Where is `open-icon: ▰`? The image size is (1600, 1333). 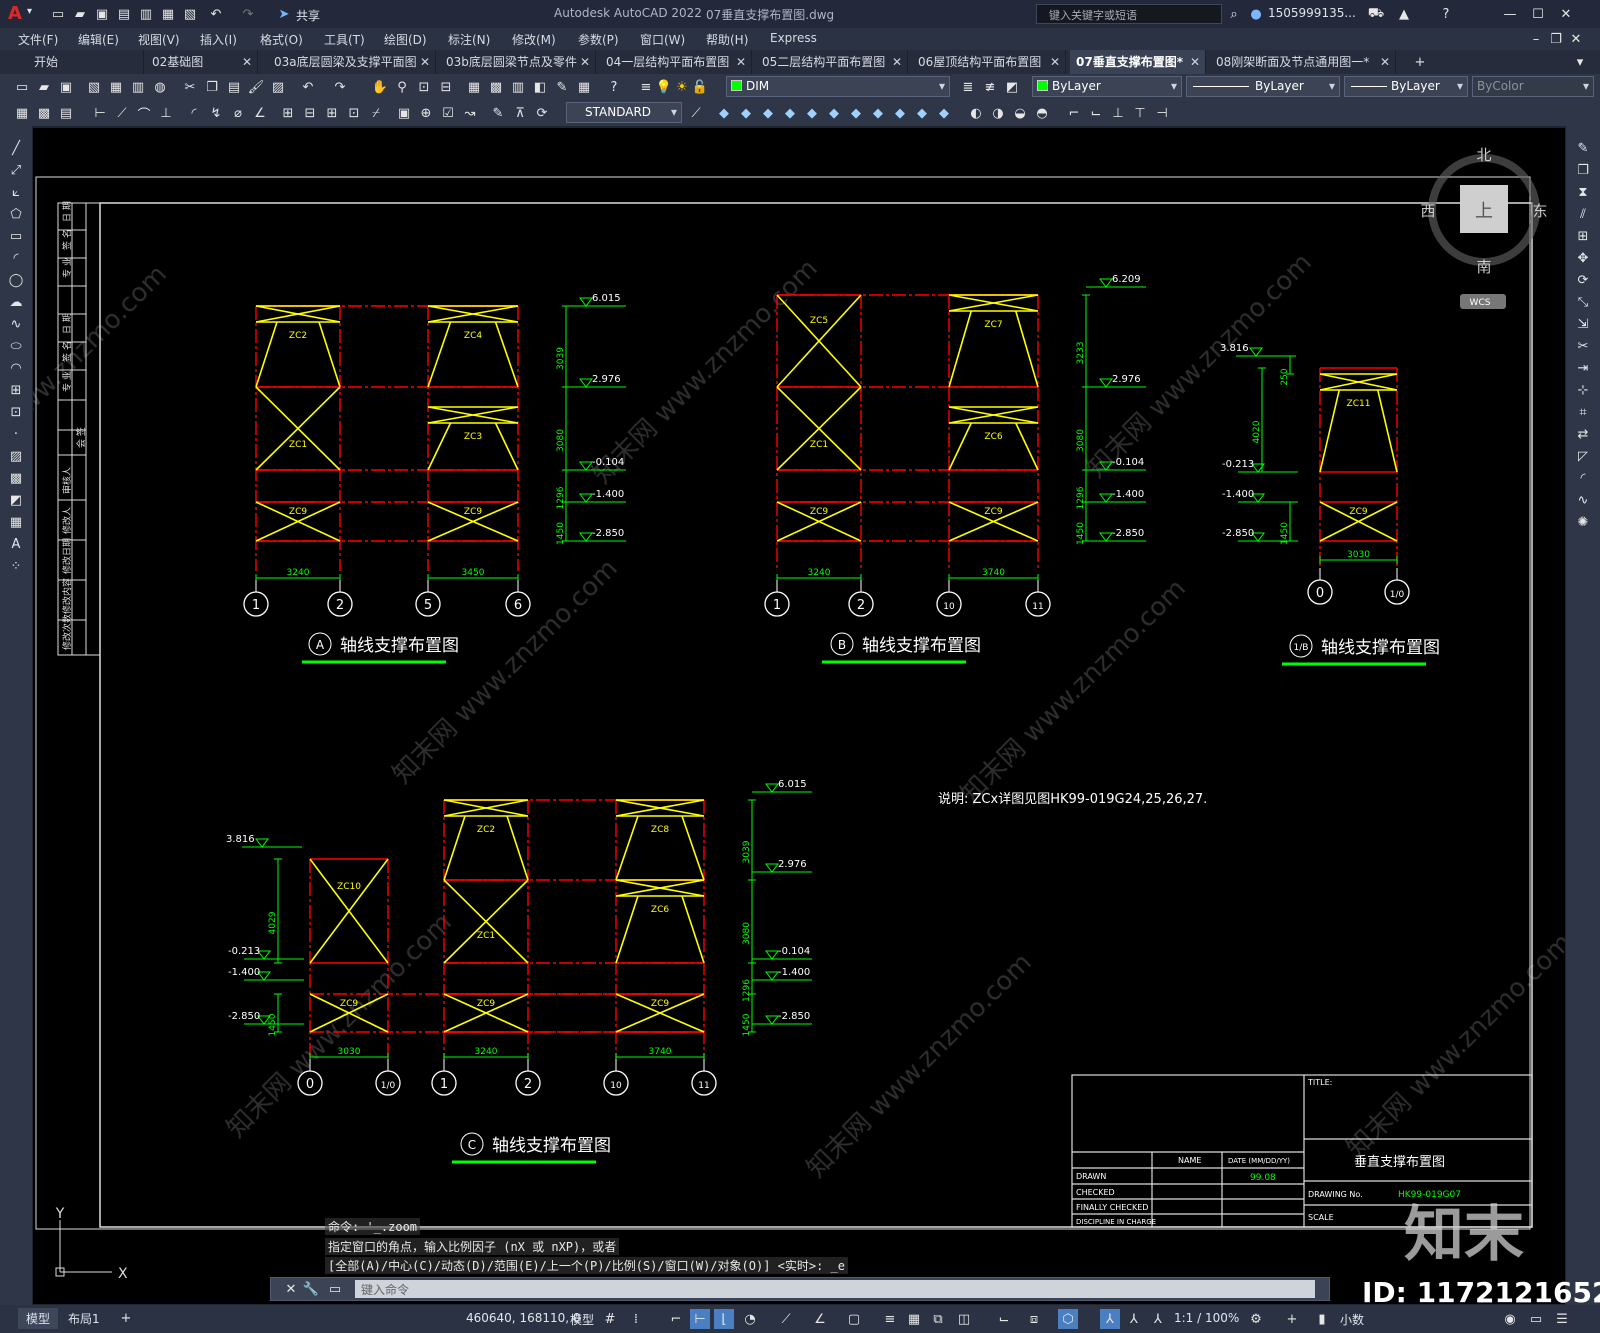 open-icon: ▰ is located at coordinates (80, 14).